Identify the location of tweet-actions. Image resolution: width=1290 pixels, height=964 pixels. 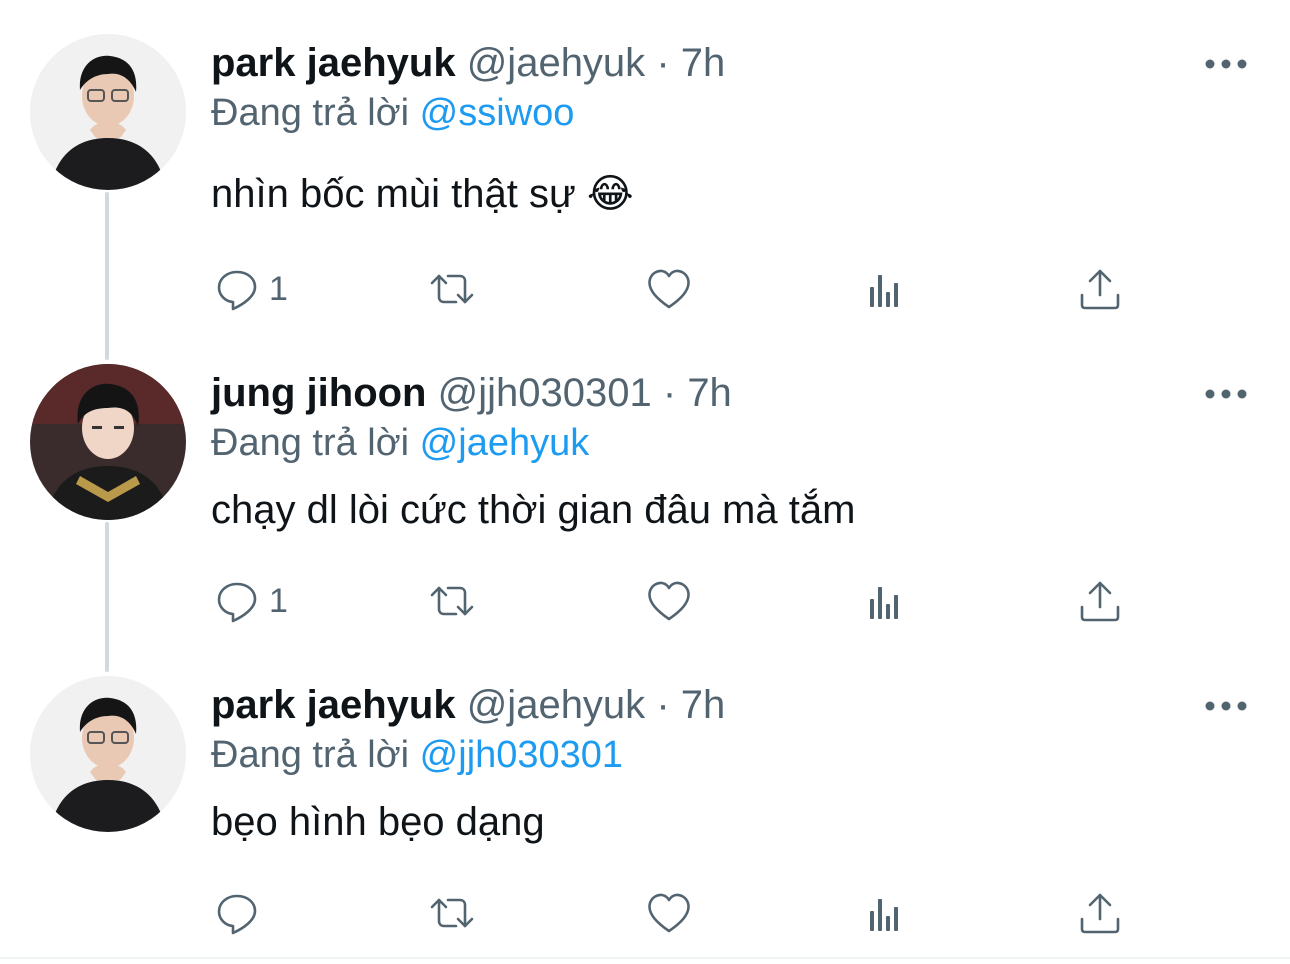
(645, 913).